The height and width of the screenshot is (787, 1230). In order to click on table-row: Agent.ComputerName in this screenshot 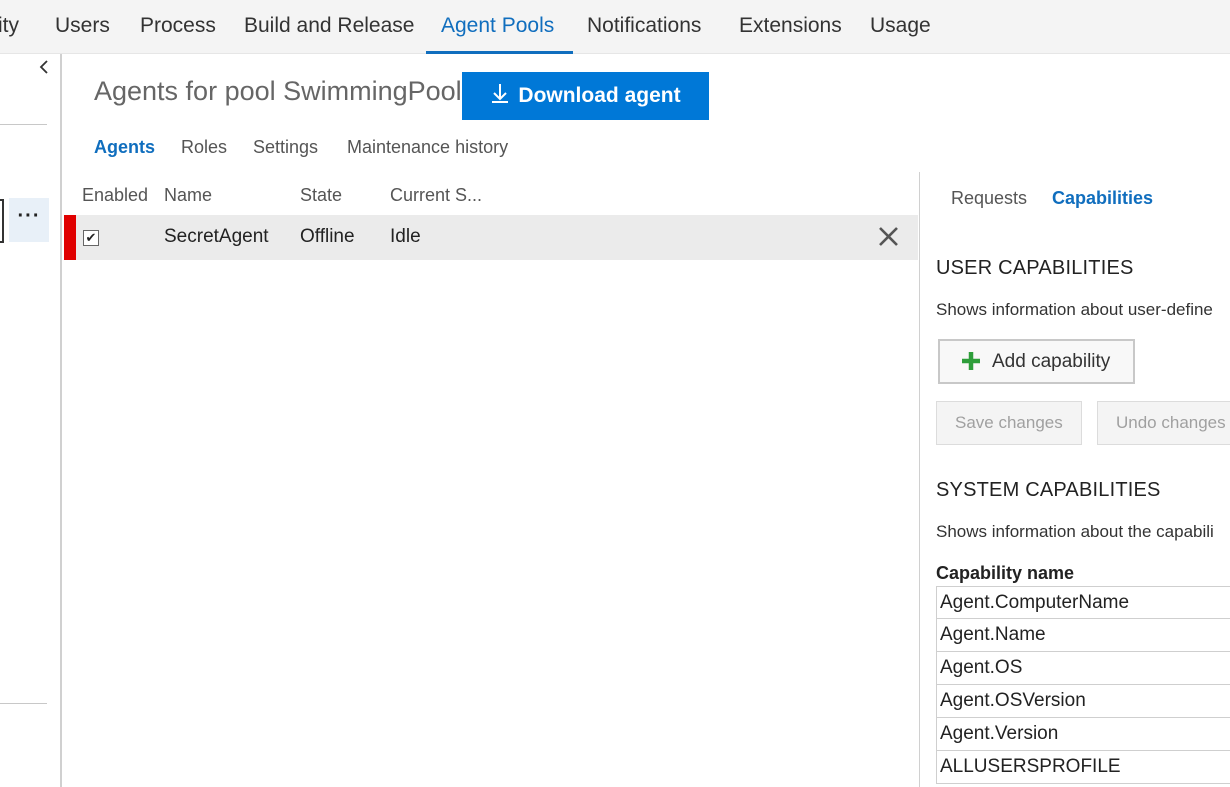, I will do `click(1083, 602)`.